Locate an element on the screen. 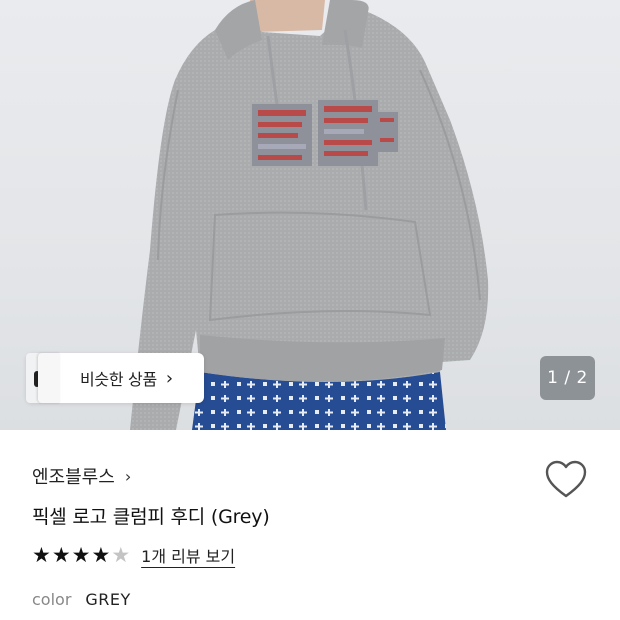 This screenshot has width=620, height=620. star-rating: ★ ★ ★ ★ ★ is located at coordinates (81, 554).